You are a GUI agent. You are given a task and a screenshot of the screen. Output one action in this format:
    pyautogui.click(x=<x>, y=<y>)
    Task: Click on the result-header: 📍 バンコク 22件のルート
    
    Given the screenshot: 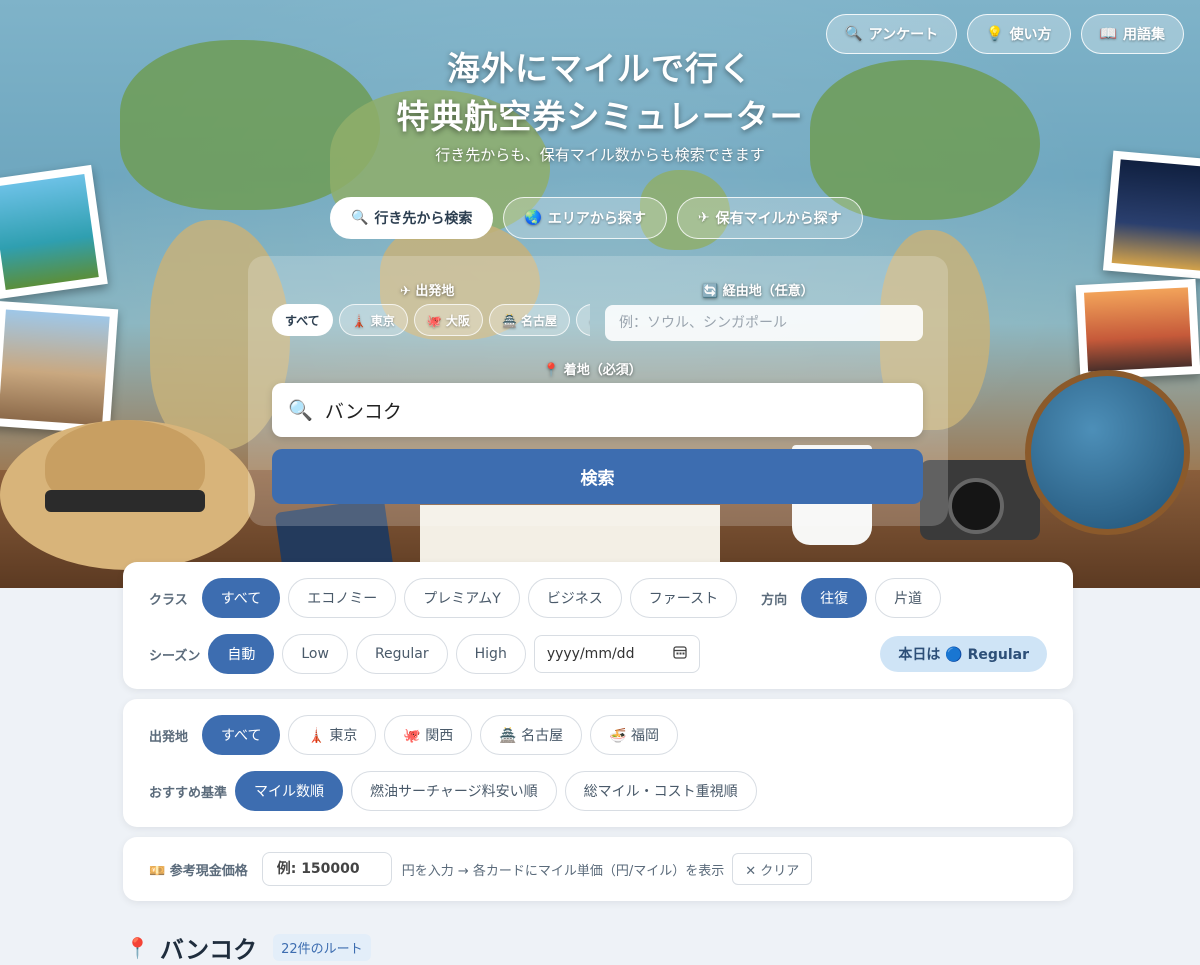 What is the action you would take?
    pyautogui.click(x=248, y=947)
    